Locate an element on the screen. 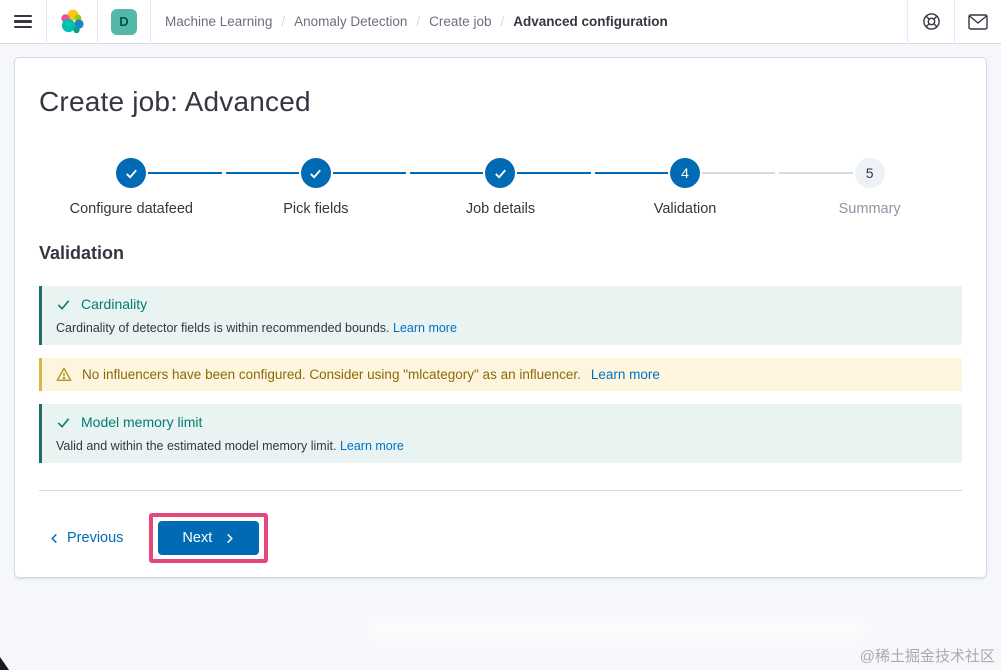 The height and width of the screenshot is (670, 1001). newsfeed-button is located at coordinates (978, 22).